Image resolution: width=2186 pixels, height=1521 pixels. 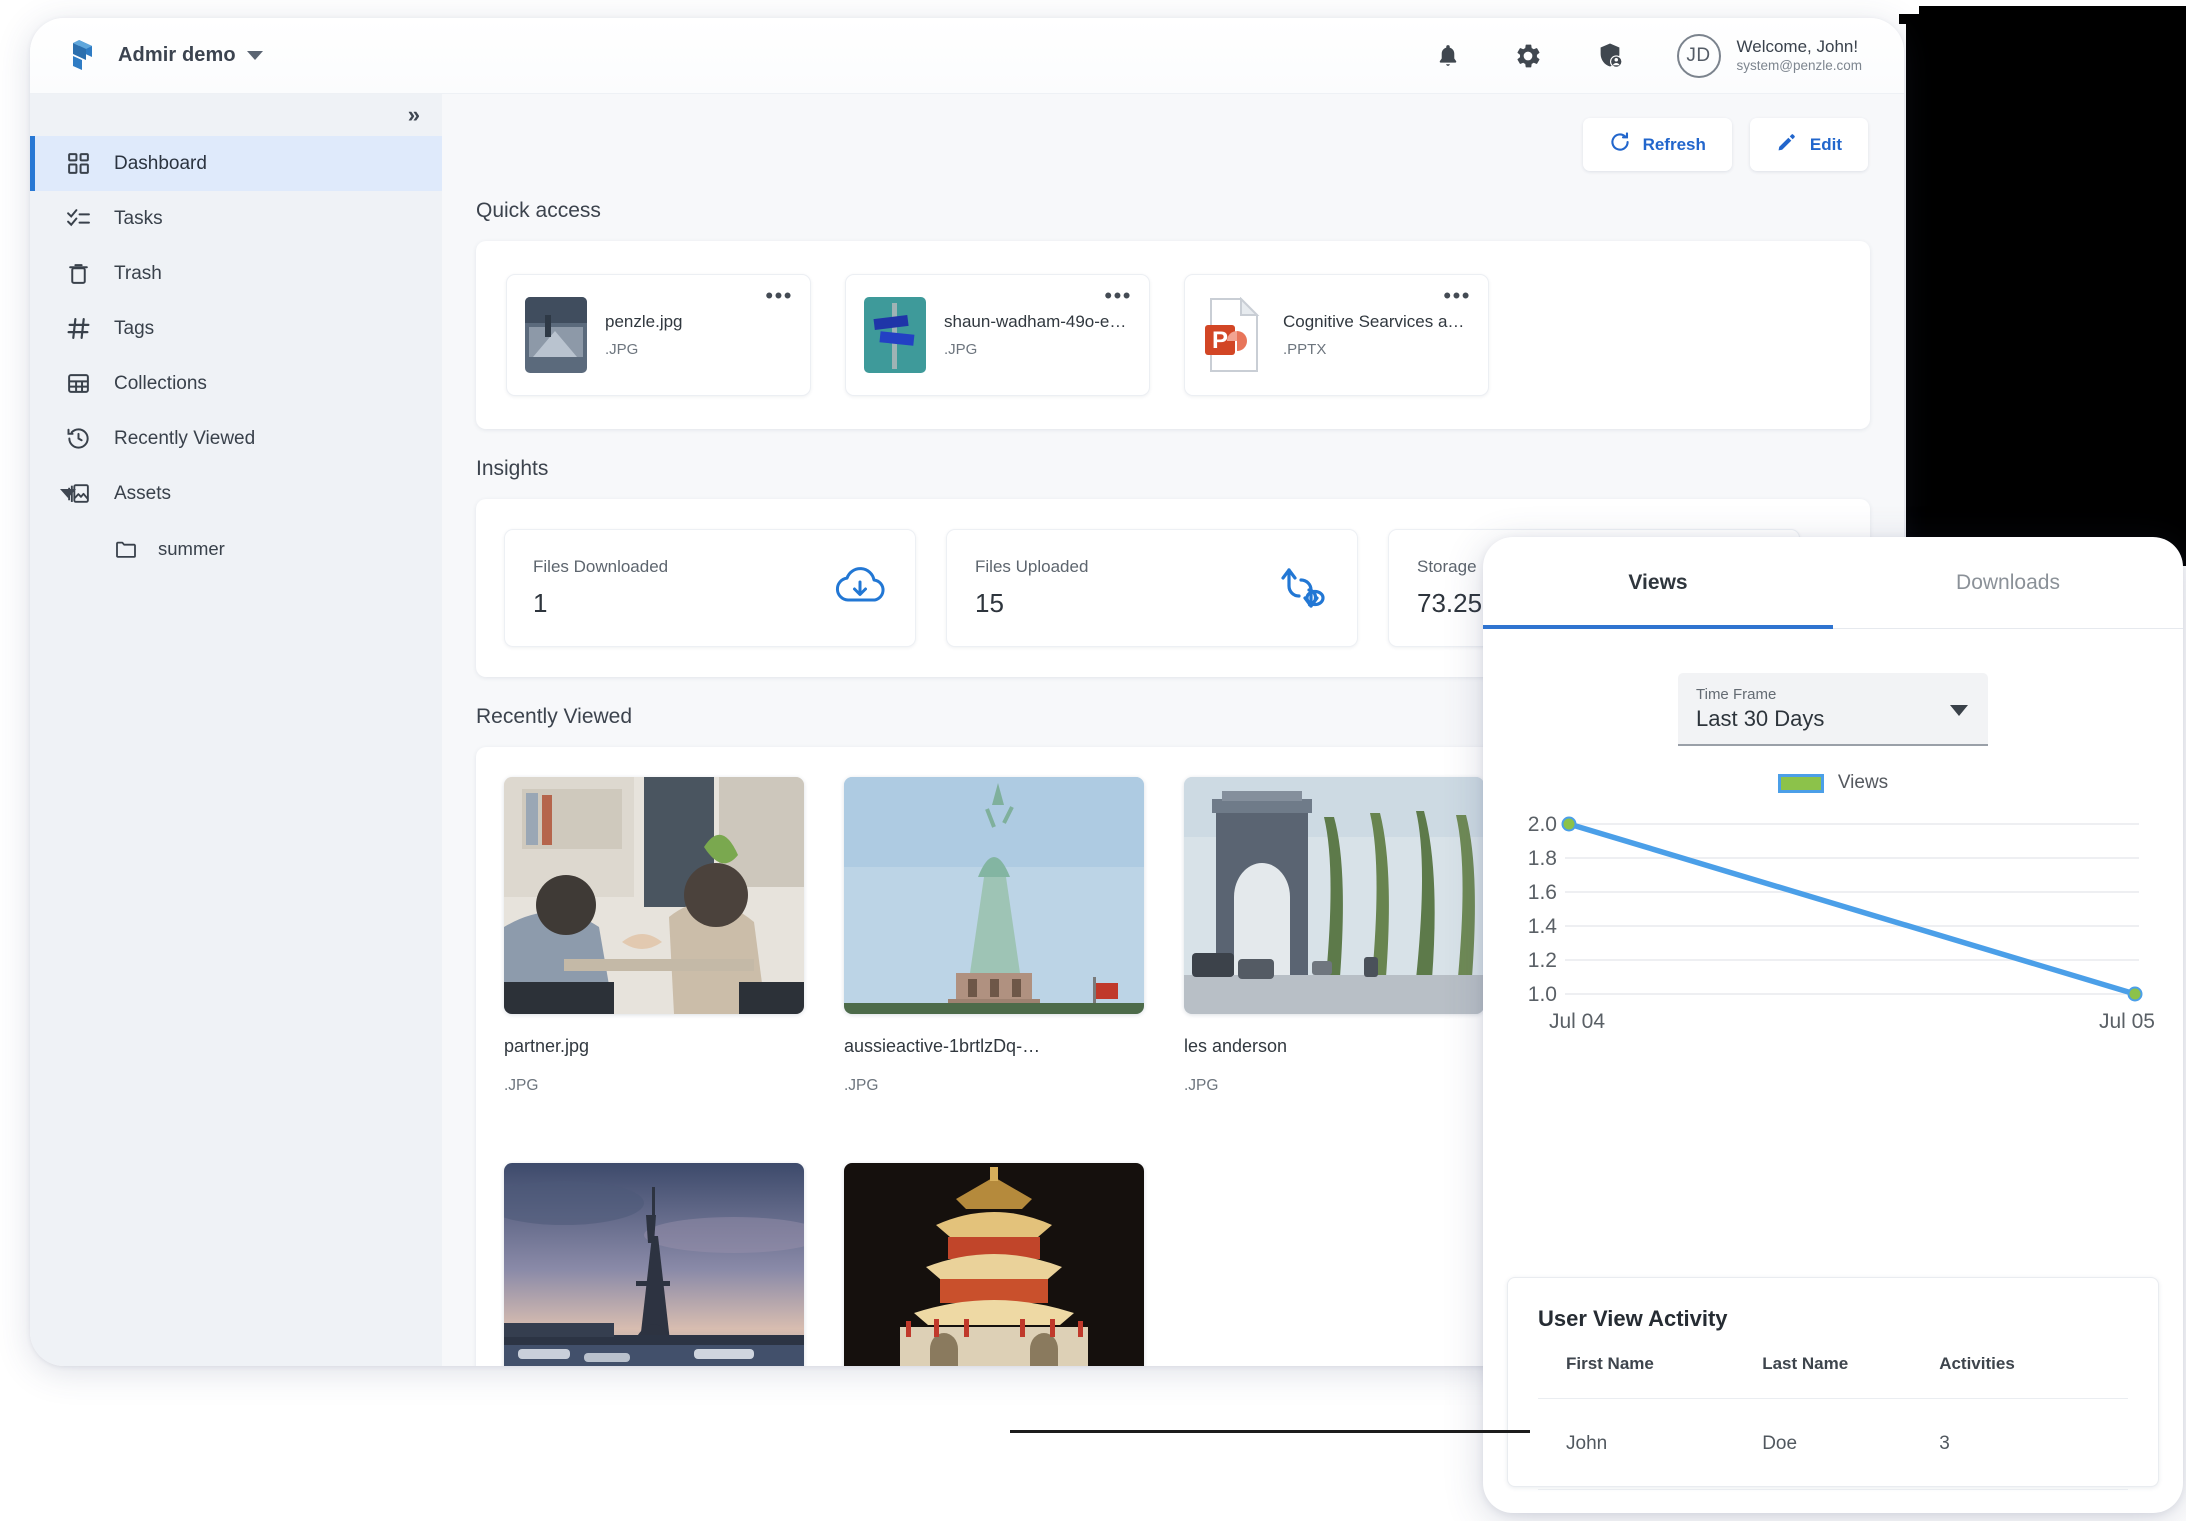 I want to click on dashboard-grid-icon, so click(x=78, y=164).